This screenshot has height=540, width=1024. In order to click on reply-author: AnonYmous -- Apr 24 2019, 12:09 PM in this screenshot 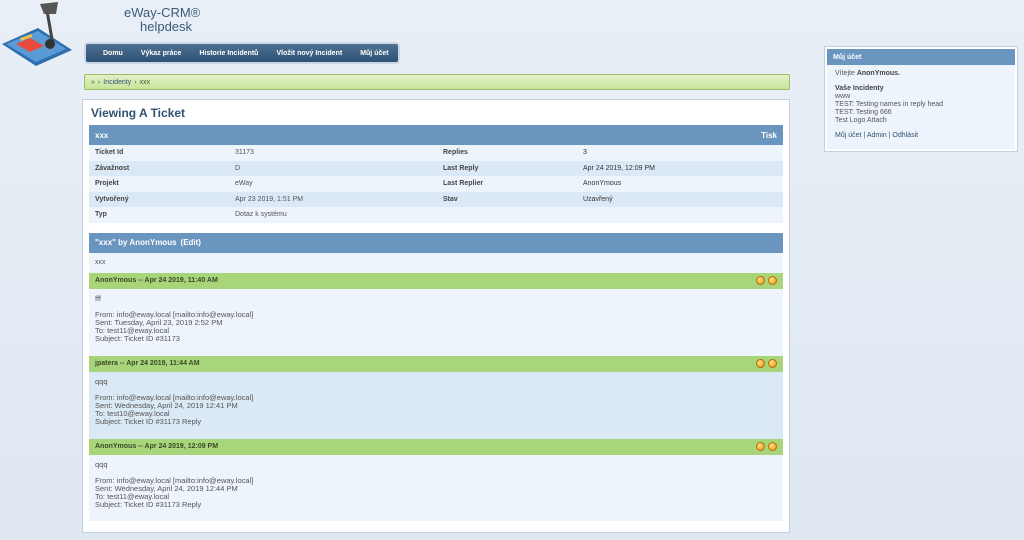, I will do `click(157, 446)`.